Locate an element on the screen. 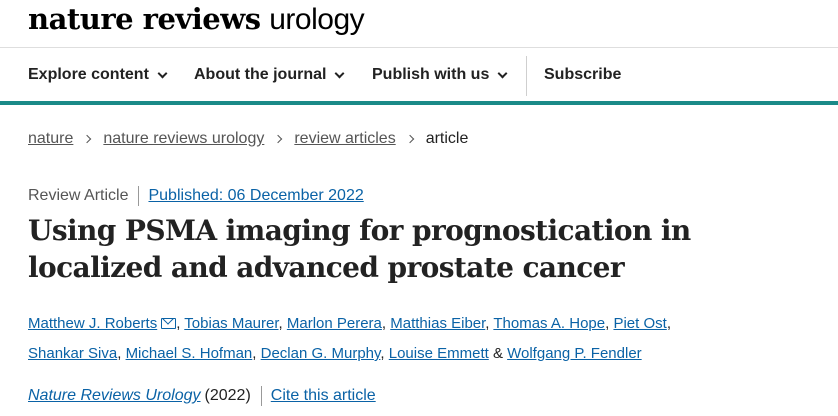 The image size is (838, 416). breadcrumb-nature: nature is located at coordinates (50, 139).